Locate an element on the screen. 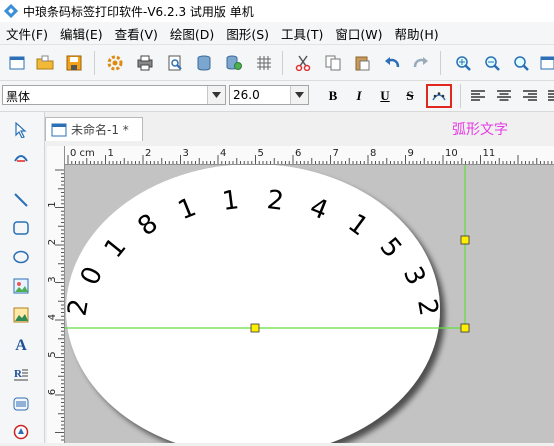  tab-document-label: 未命名-1 * is located at coordinates (100, 130).